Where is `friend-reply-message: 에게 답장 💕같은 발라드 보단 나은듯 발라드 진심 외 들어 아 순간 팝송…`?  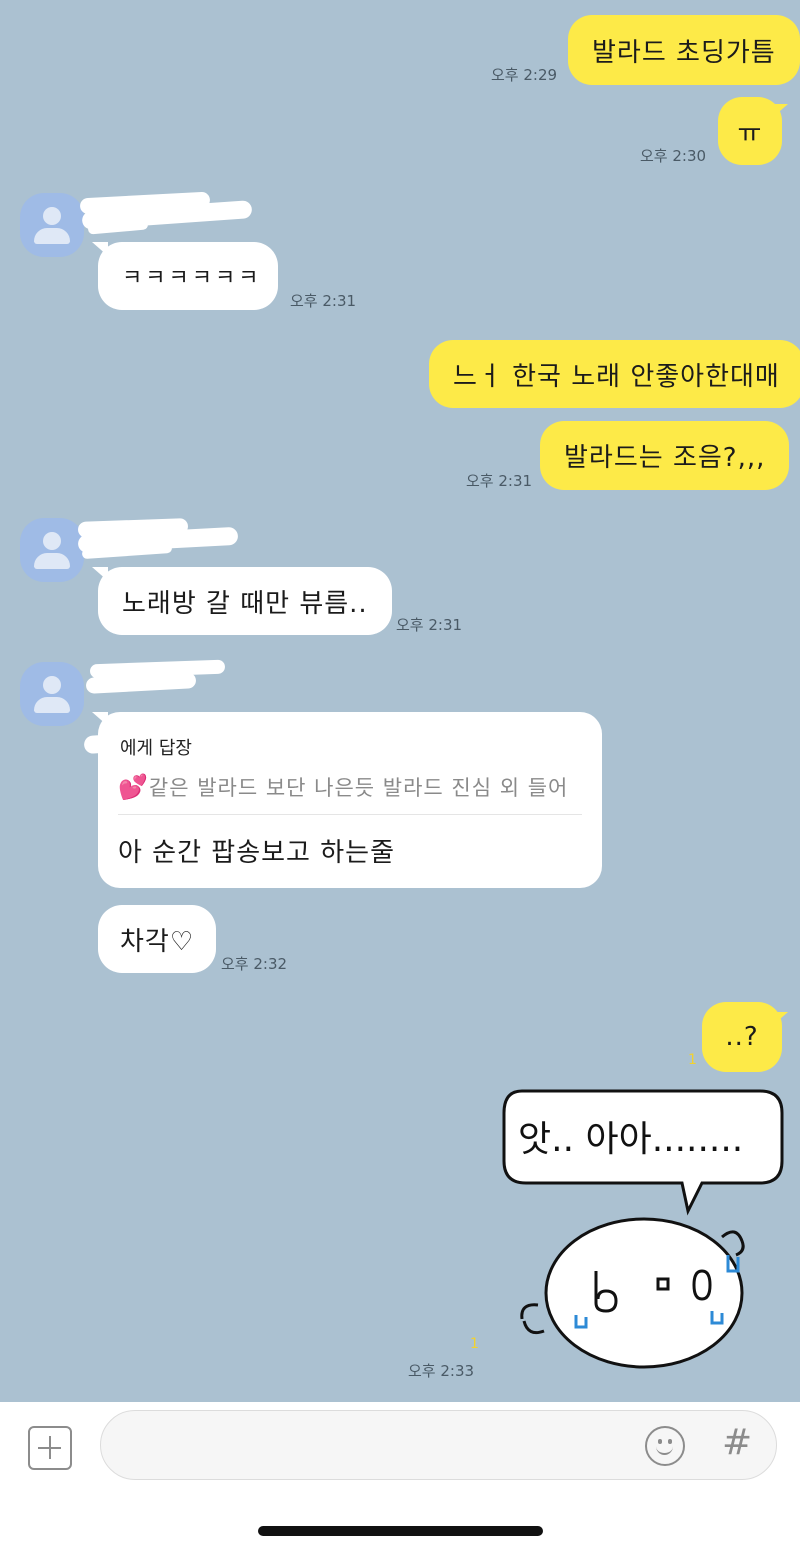
friend-reply-message: 에게 답장 💕같은 발라드 보단 나은듯 발라드 진심 외 들어 아 순간 팝송… is located at coordinates (350, 800).